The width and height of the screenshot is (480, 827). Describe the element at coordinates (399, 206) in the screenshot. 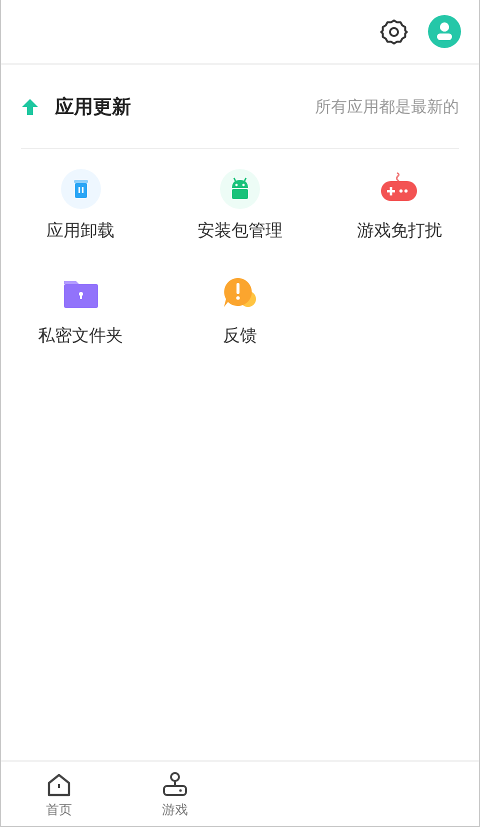

I see `tool-button: 游戏免打扰` at that location.